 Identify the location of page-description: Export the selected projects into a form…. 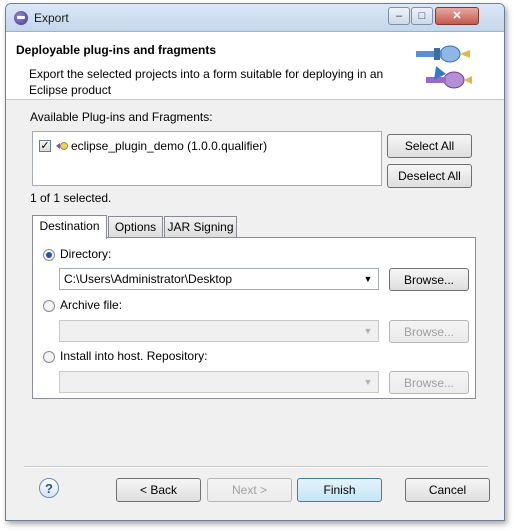
(206, 82).